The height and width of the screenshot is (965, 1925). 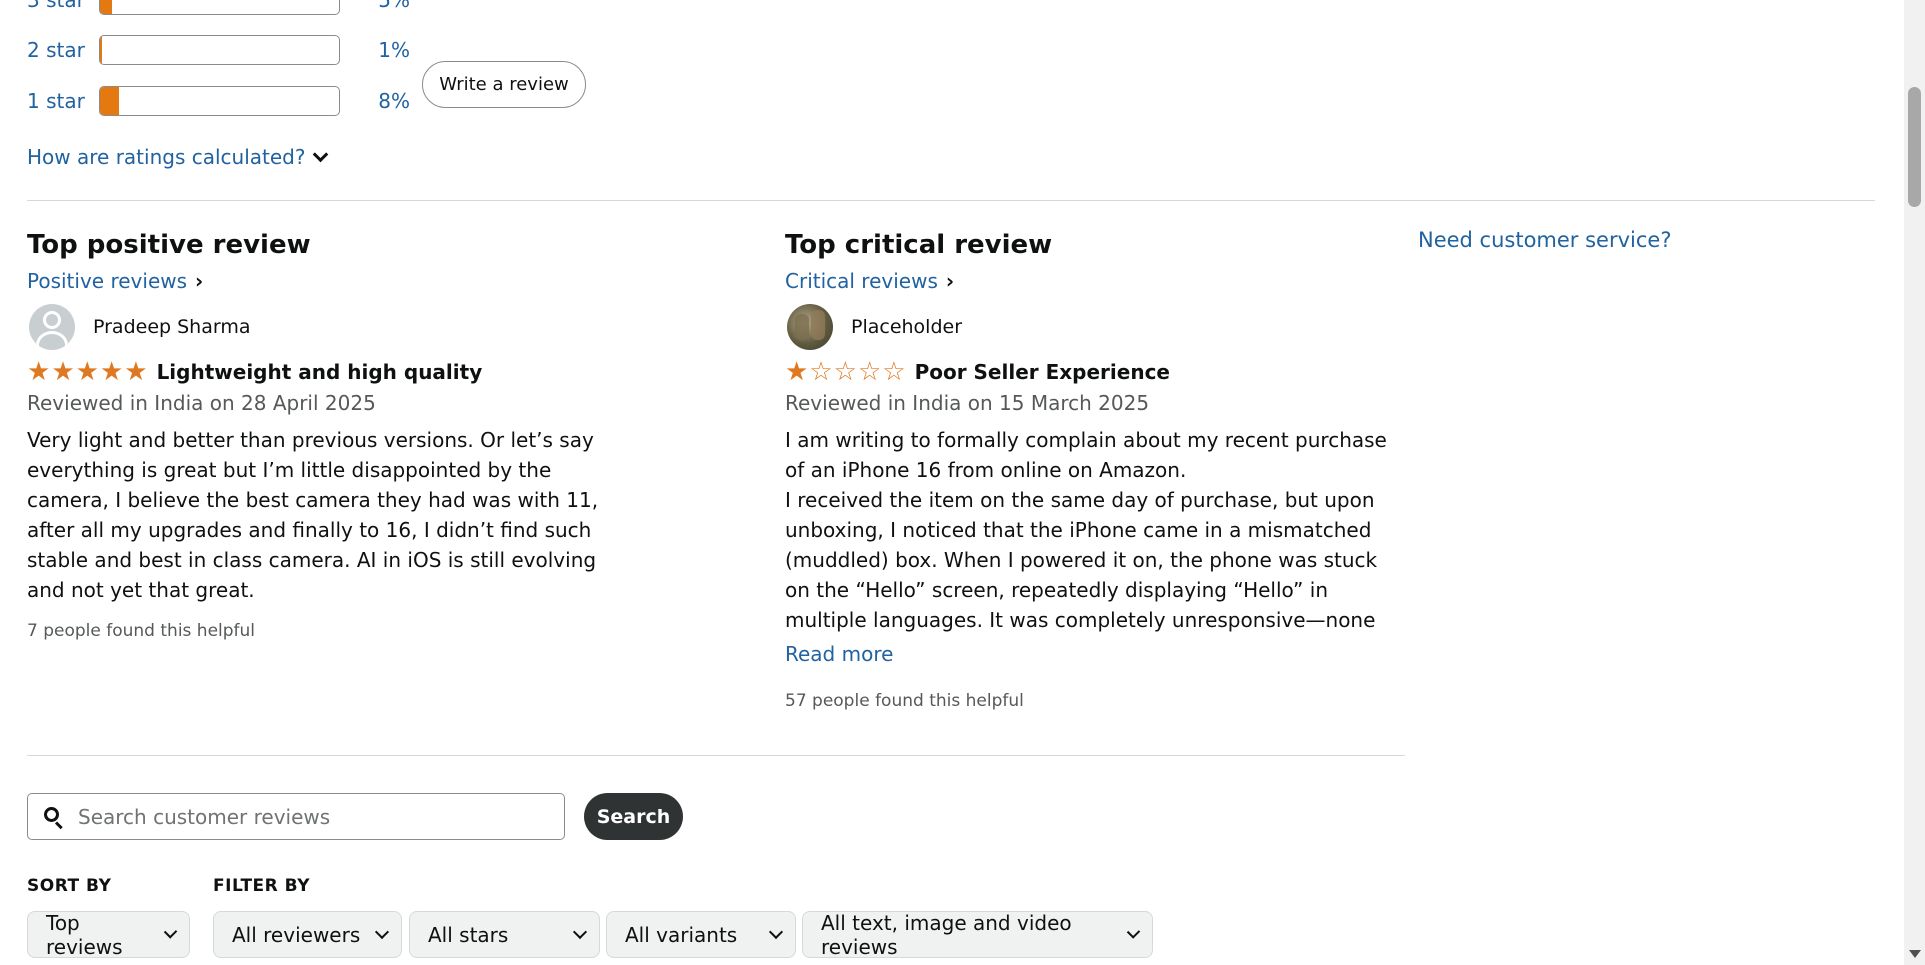 I want to click on histogram-percent: 5%, so click(x=375, y=6).